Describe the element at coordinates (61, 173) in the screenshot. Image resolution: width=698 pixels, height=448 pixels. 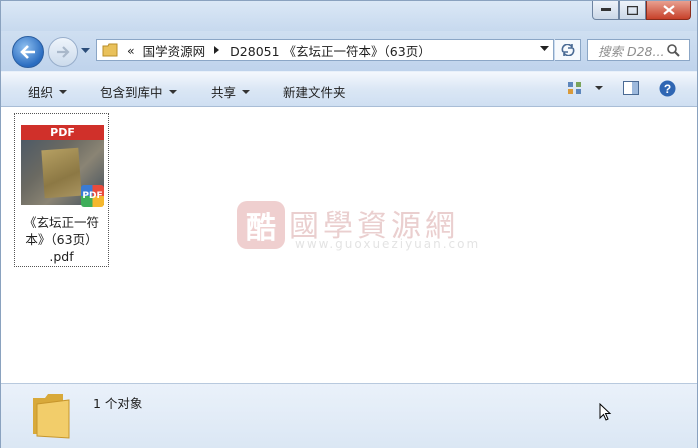
I see `thumbnail-document-shape` at that location.